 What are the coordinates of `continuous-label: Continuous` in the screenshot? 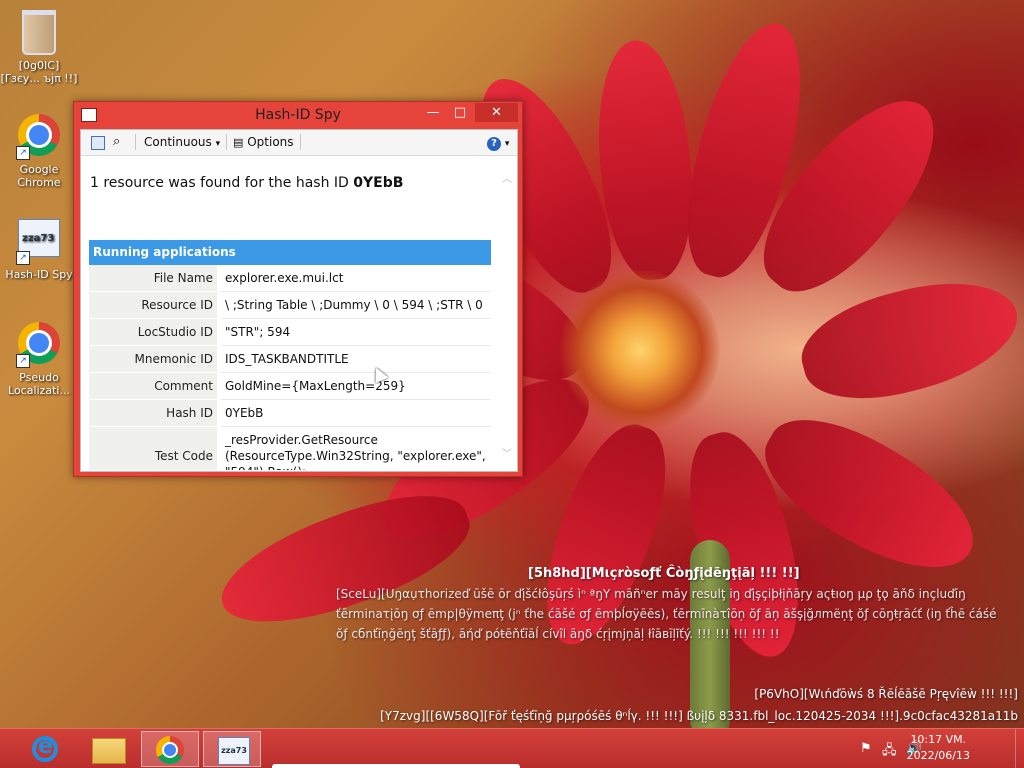 It's located at (178, 142).